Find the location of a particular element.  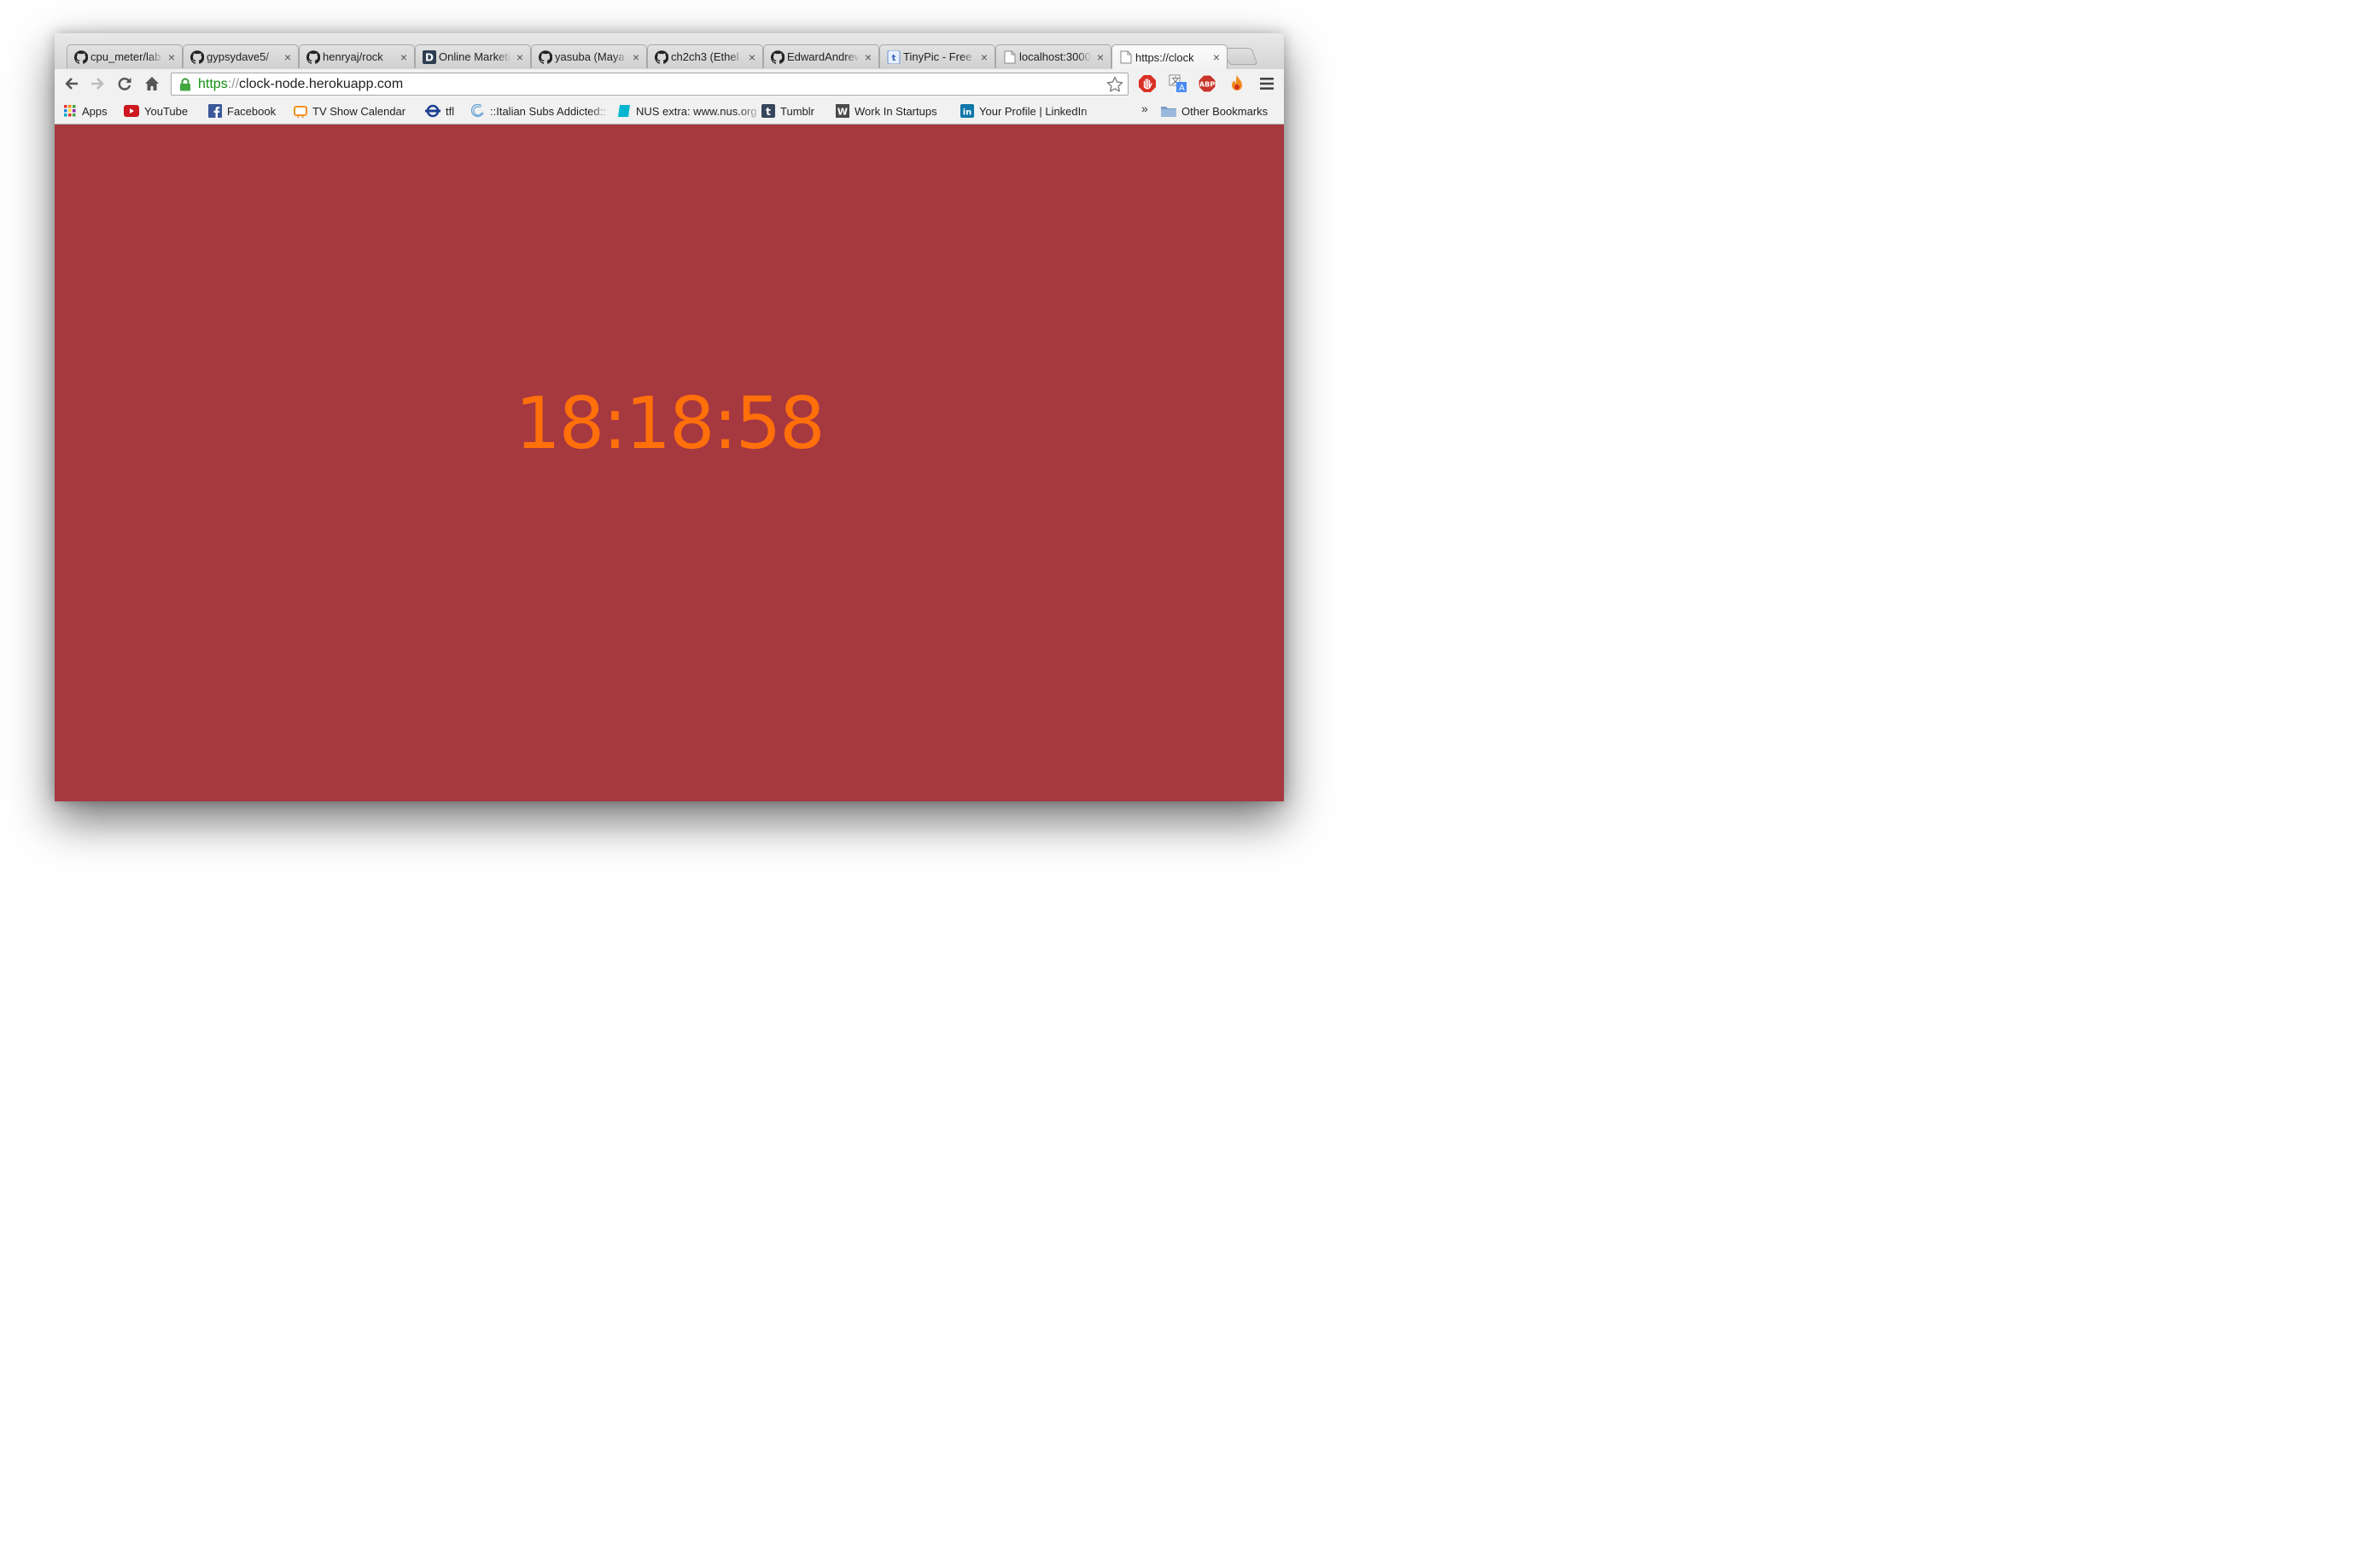

forward-button is located at coordinates (97, 83).